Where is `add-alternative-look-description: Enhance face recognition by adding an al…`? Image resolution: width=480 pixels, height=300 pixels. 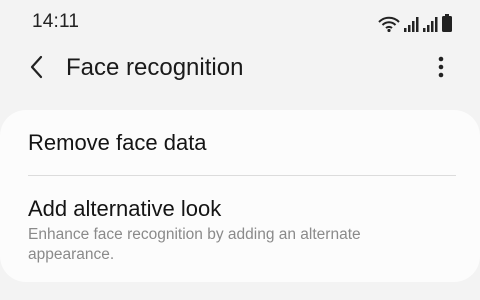 add-alternative-look-description: Enhance face recognition by adding an al… is located at coordinates (194, 244).